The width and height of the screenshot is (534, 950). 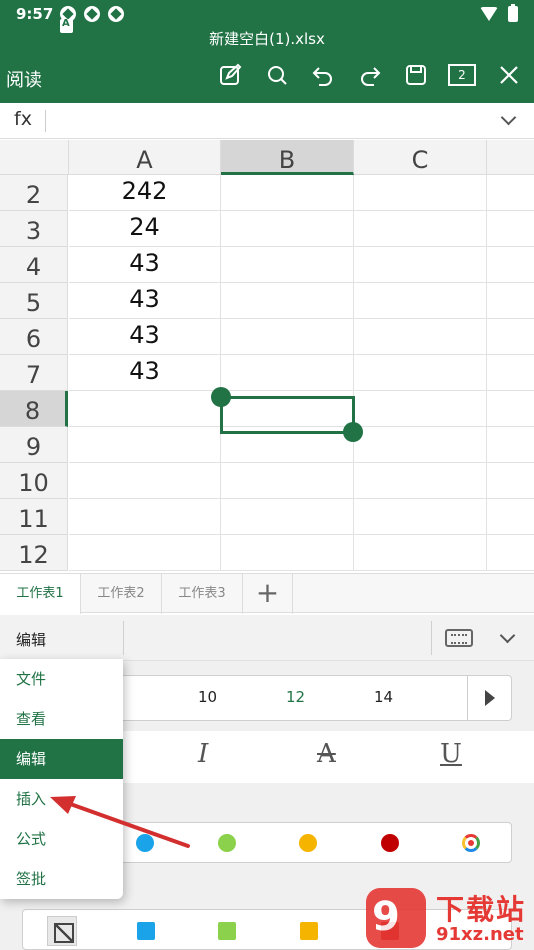 What do you see at coordinates (227, 843) in the screenshot?
I see `color-swatch-green` at bounding box center [227, 843].